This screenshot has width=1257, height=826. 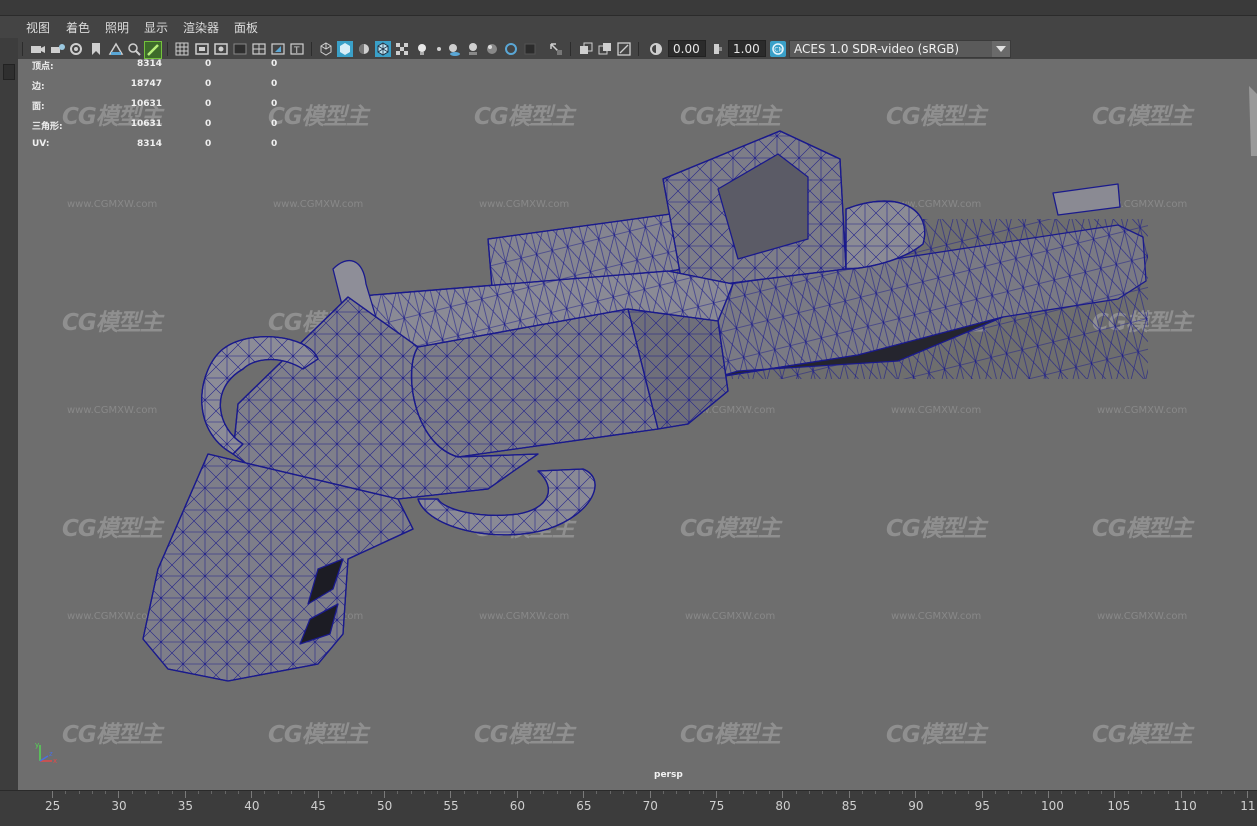 I want to click on motion-blur-icon, so click(x=473, y=49).